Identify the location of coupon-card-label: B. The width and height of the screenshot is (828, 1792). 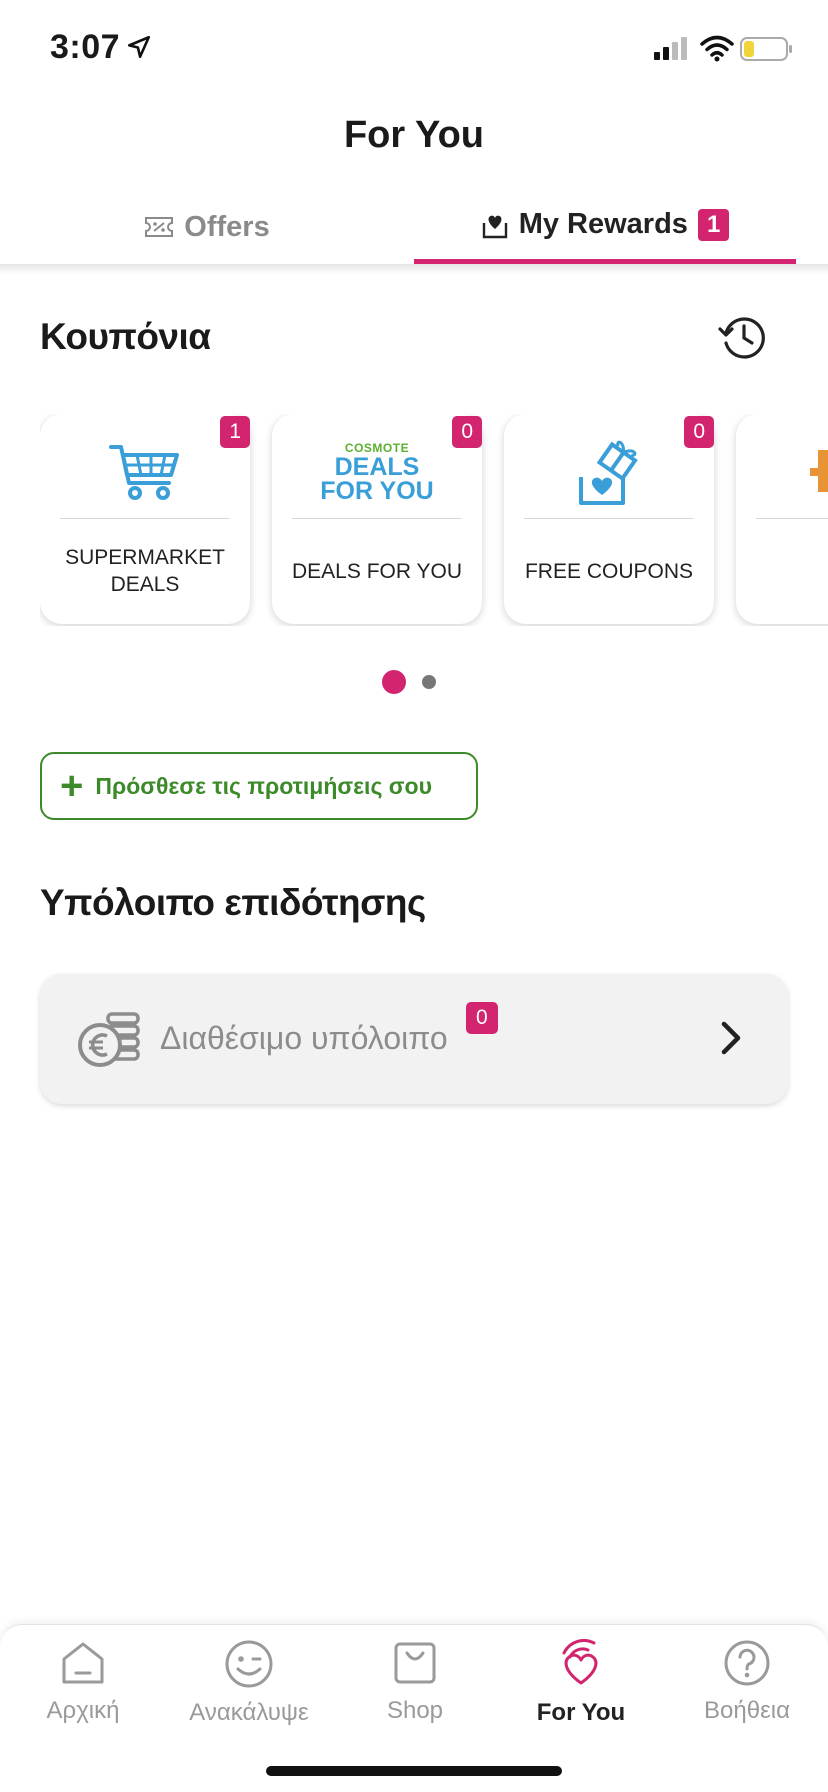
(782, 571).